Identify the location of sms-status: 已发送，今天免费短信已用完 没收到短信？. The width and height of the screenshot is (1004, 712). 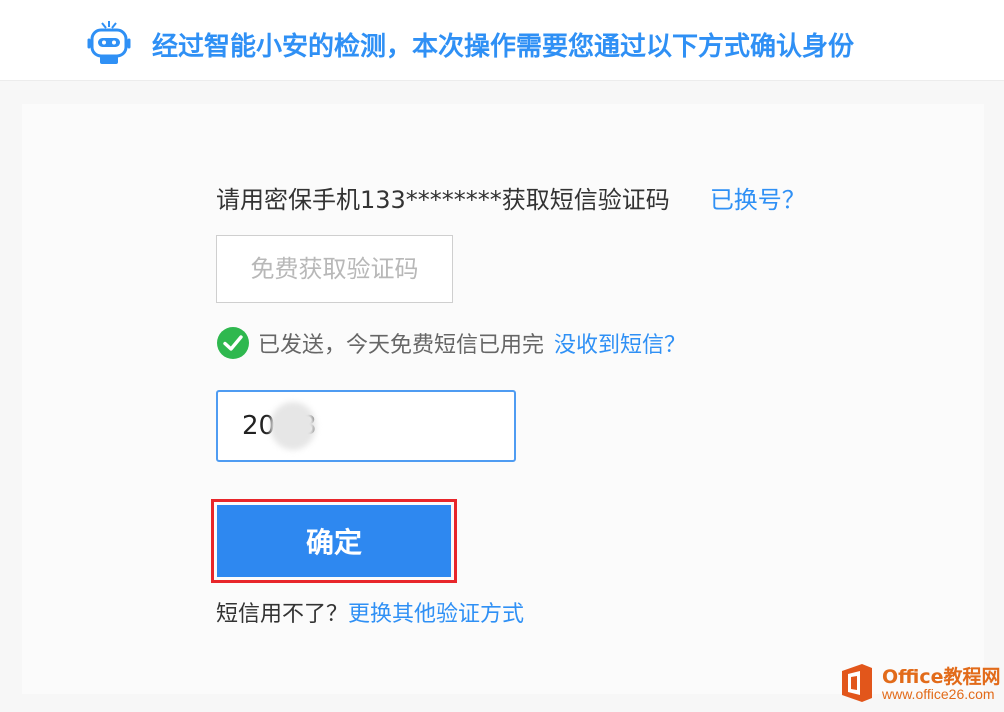
(451, 343).